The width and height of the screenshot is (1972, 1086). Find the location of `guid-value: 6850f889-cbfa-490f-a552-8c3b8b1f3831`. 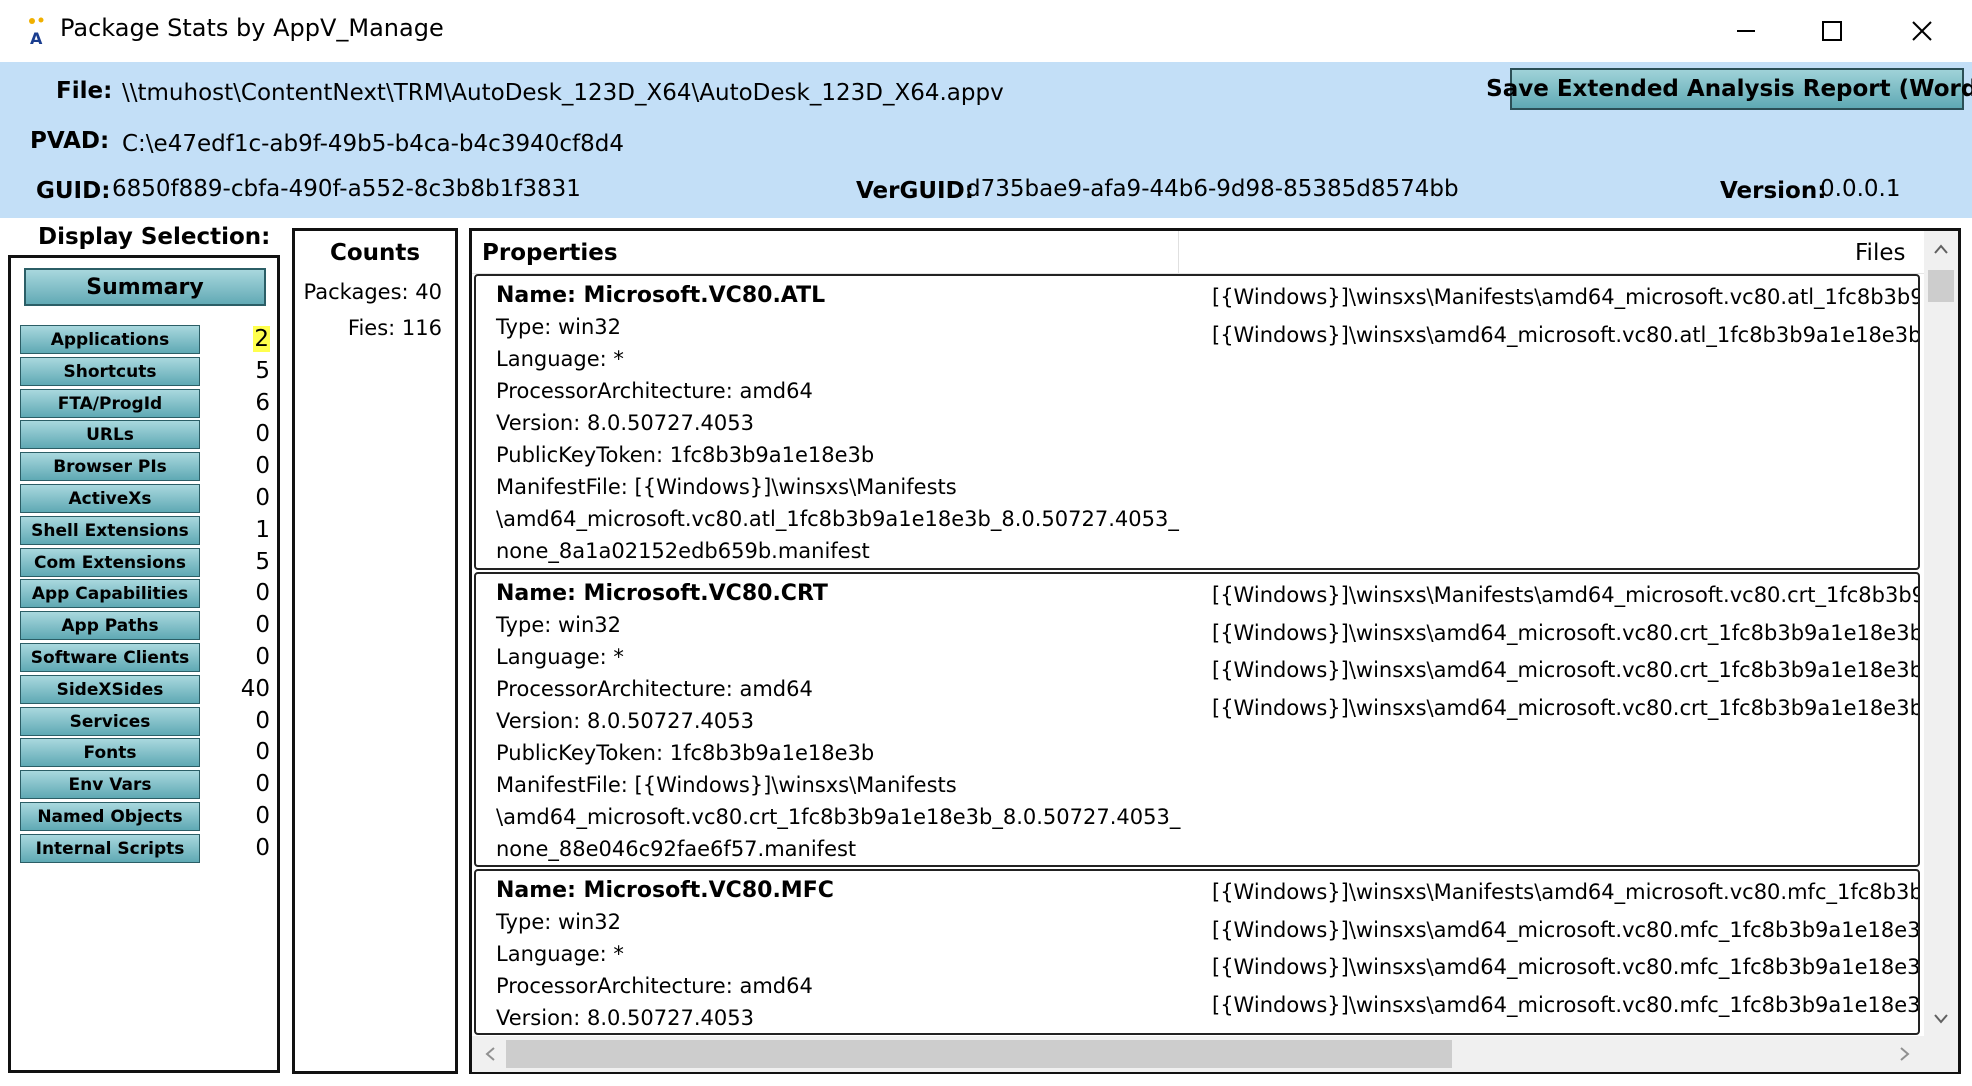

guid-value: 6850f889-cbfa-490f-a552-8c3b8b1f3831 is located at coordinates (346, 189).